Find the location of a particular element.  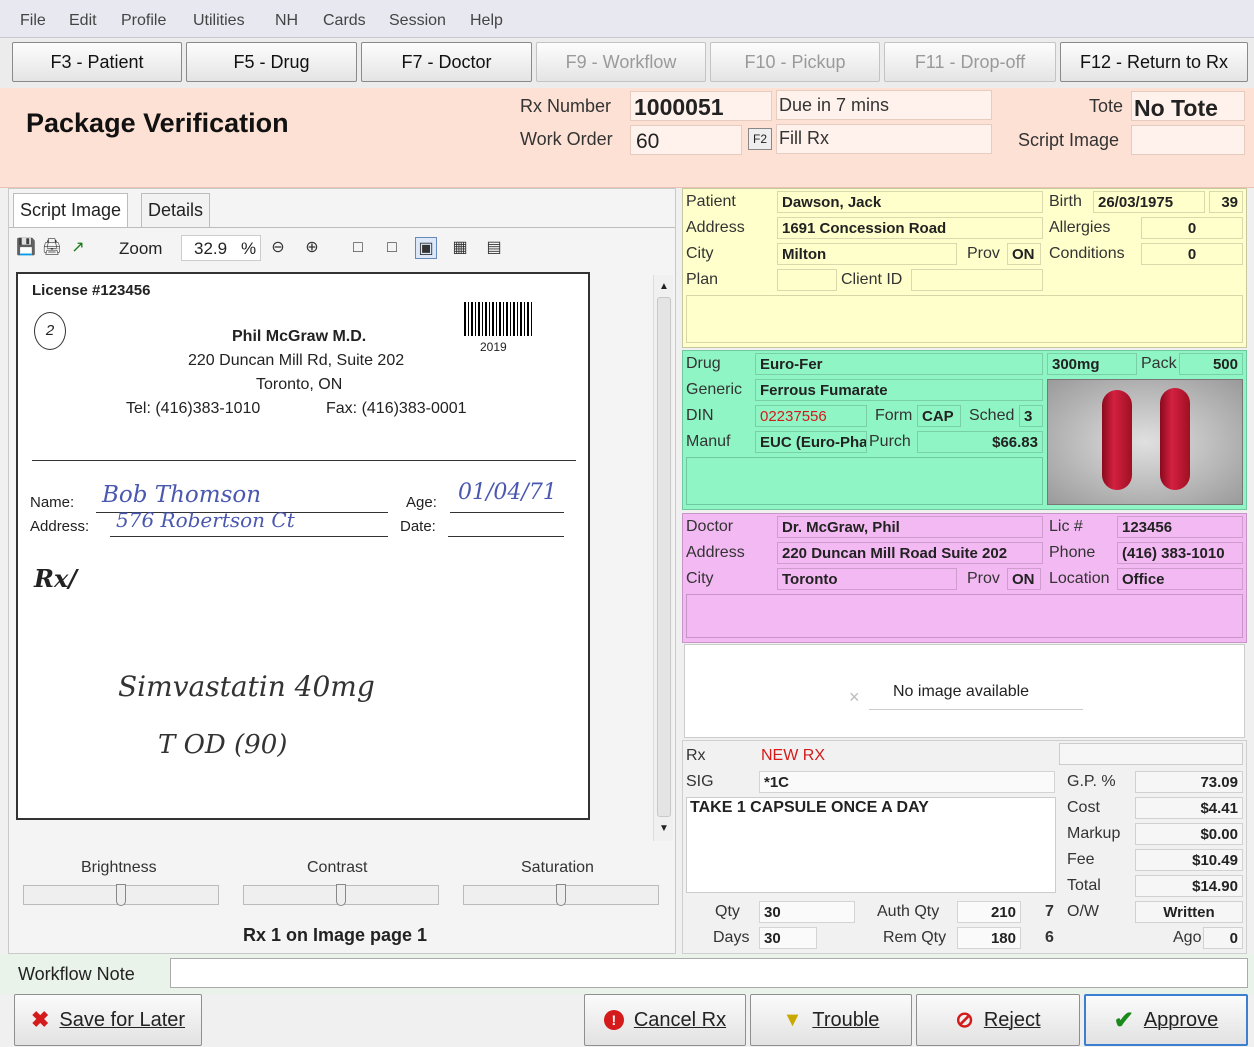

script-name-value: Bob Thomson is located at coordinates (182, 495).